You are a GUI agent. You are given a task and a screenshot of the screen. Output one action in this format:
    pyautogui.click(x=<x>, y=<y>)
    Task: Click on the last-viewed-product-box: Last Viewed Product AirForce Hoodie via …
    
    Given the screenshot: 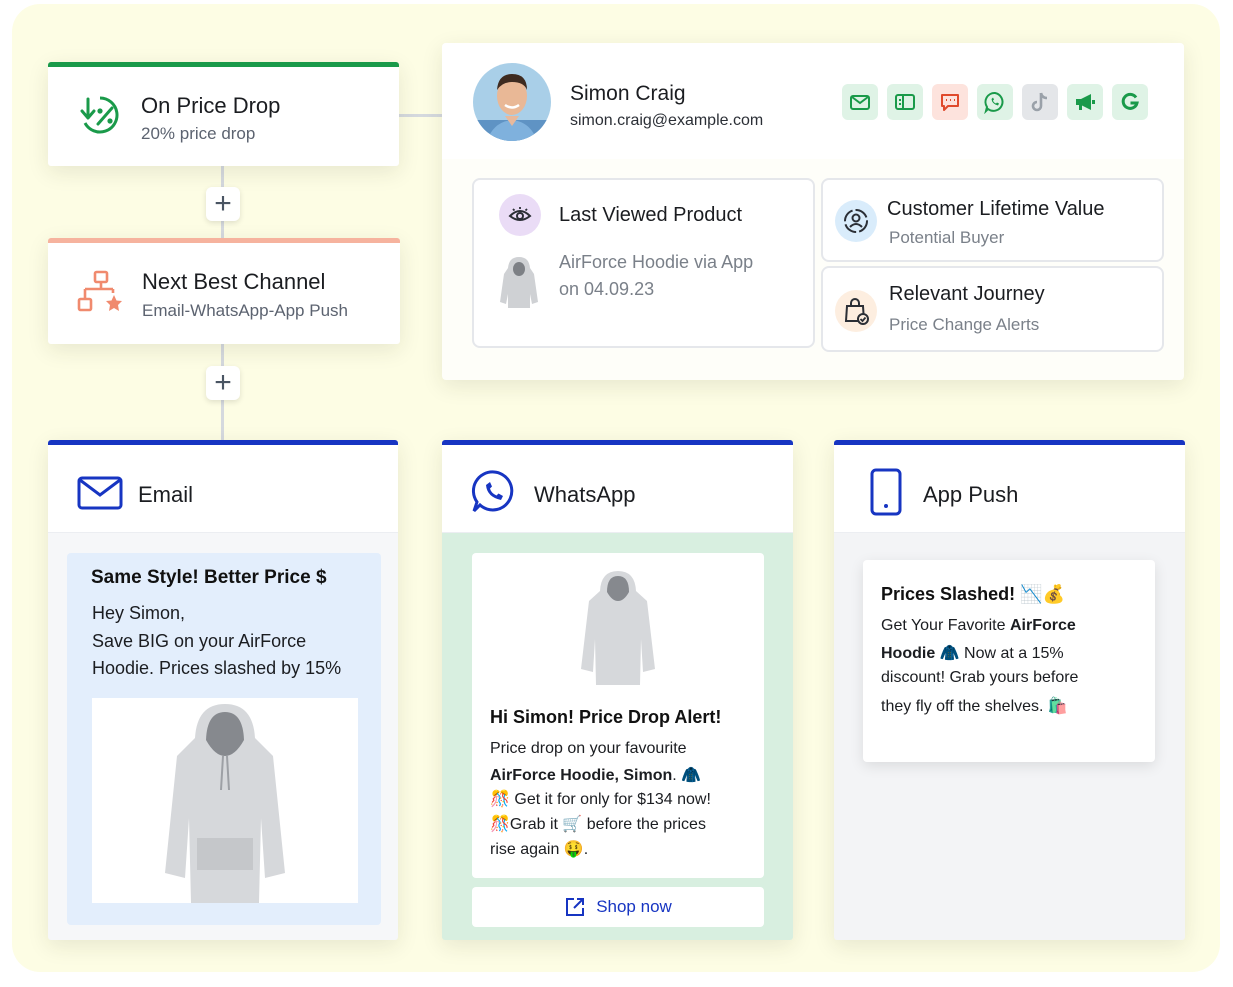 What is the action you would take?
    pyautogui.click(x=643, y=263)
    